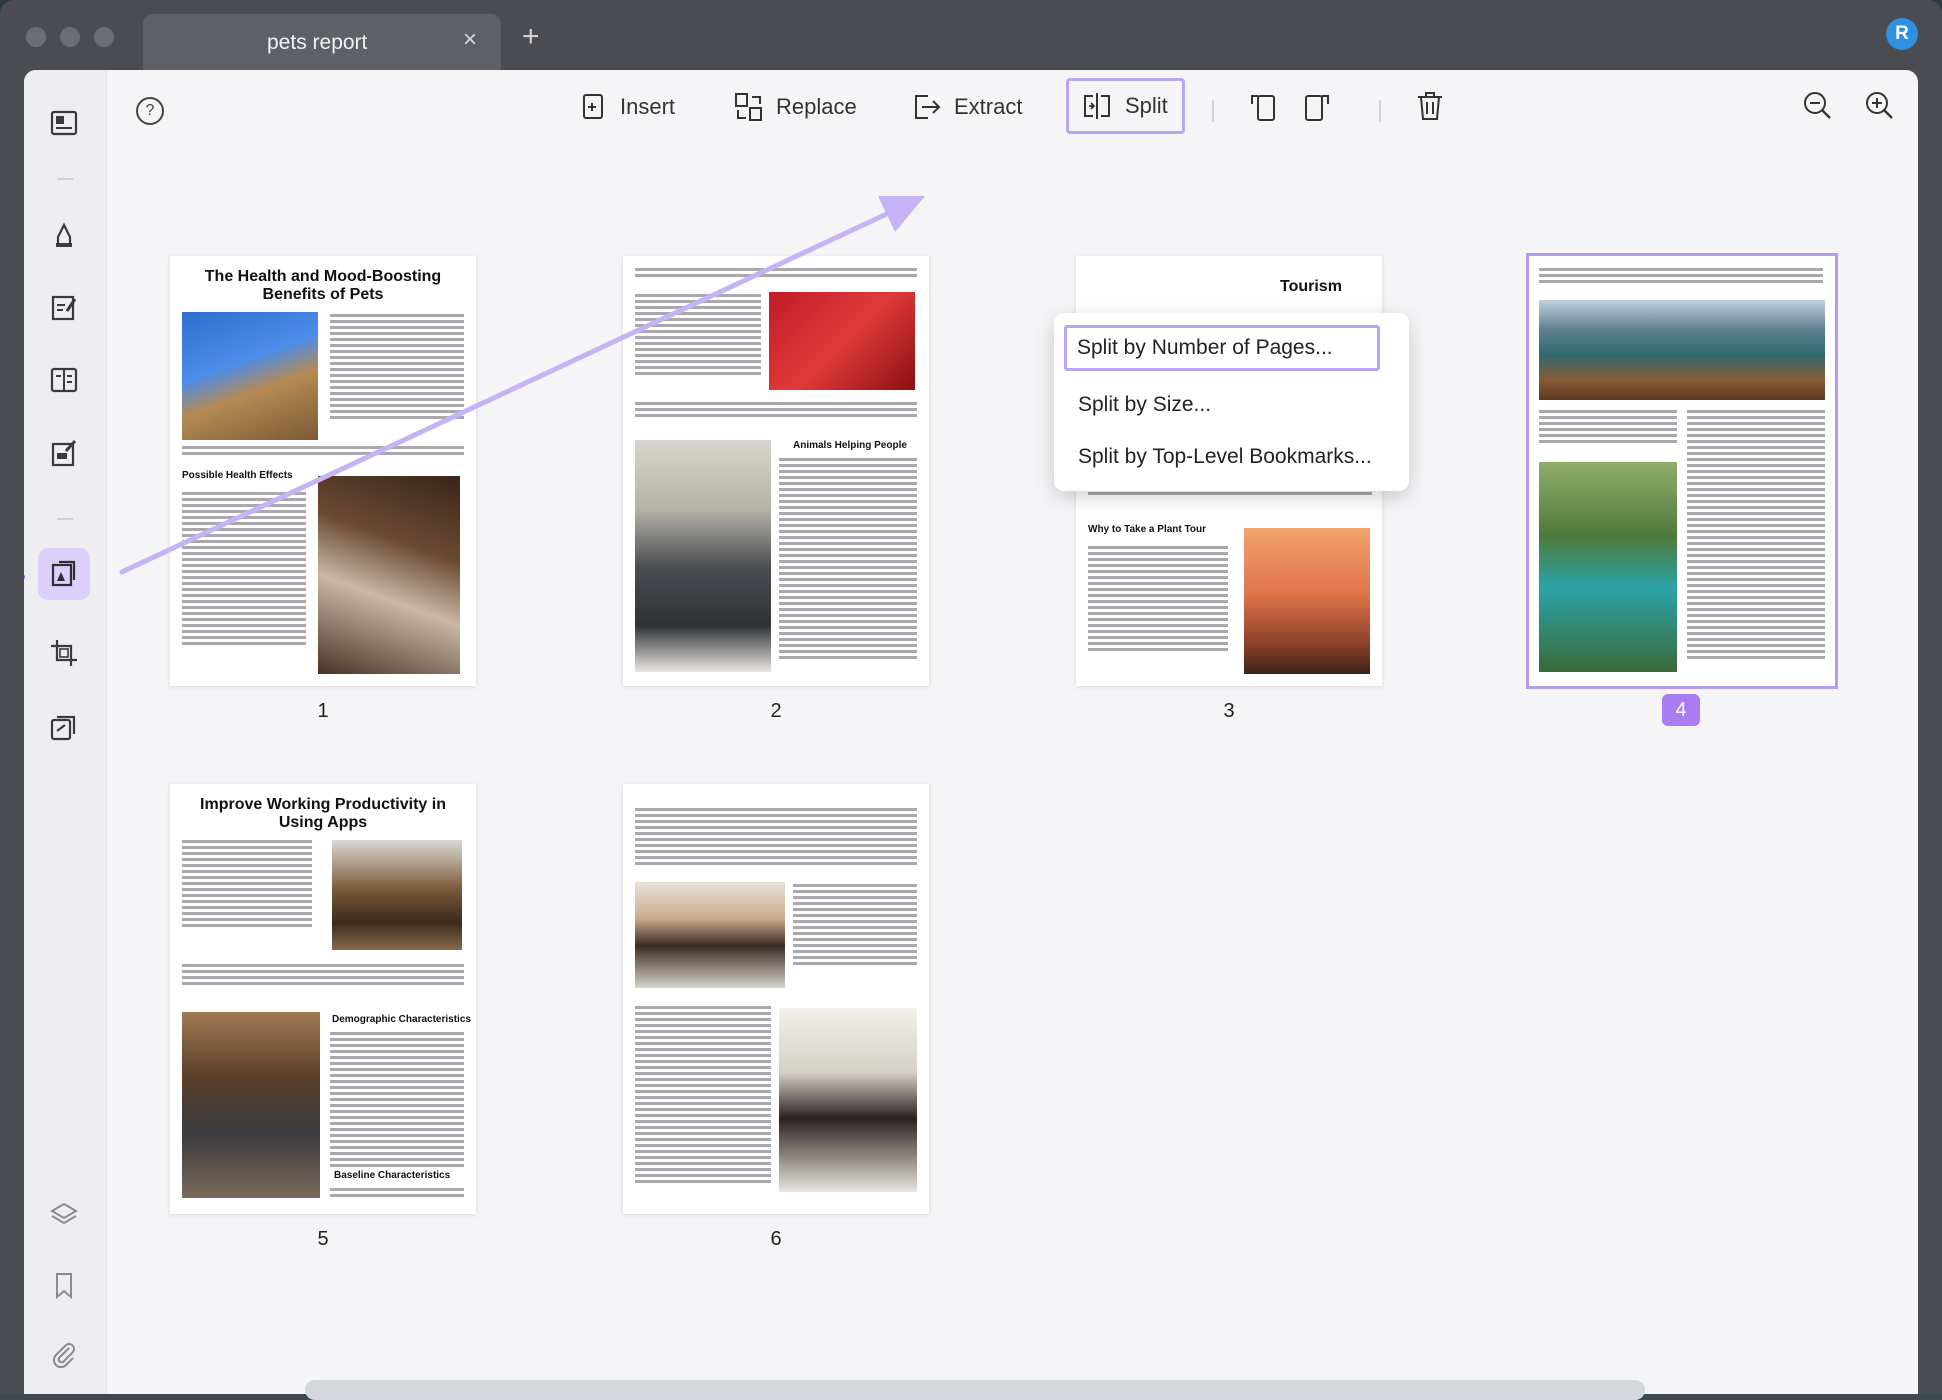 The image size is (1942, 1400). I want to click on split-button: Split, so click(1125, 106).